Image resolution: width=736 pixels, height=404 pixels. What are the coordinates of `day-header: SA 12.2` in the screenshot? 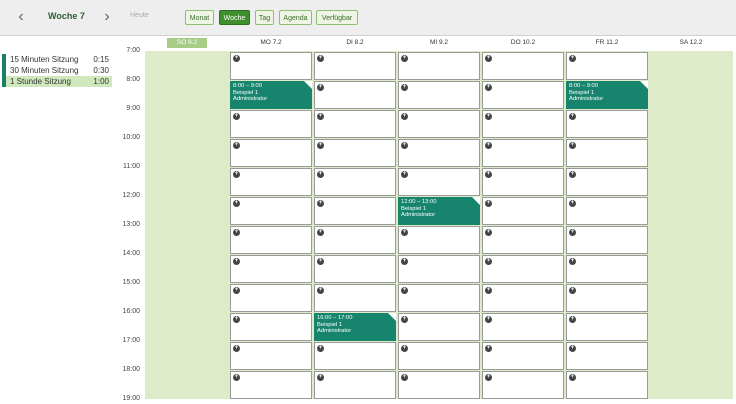 It's located at (691, 43).